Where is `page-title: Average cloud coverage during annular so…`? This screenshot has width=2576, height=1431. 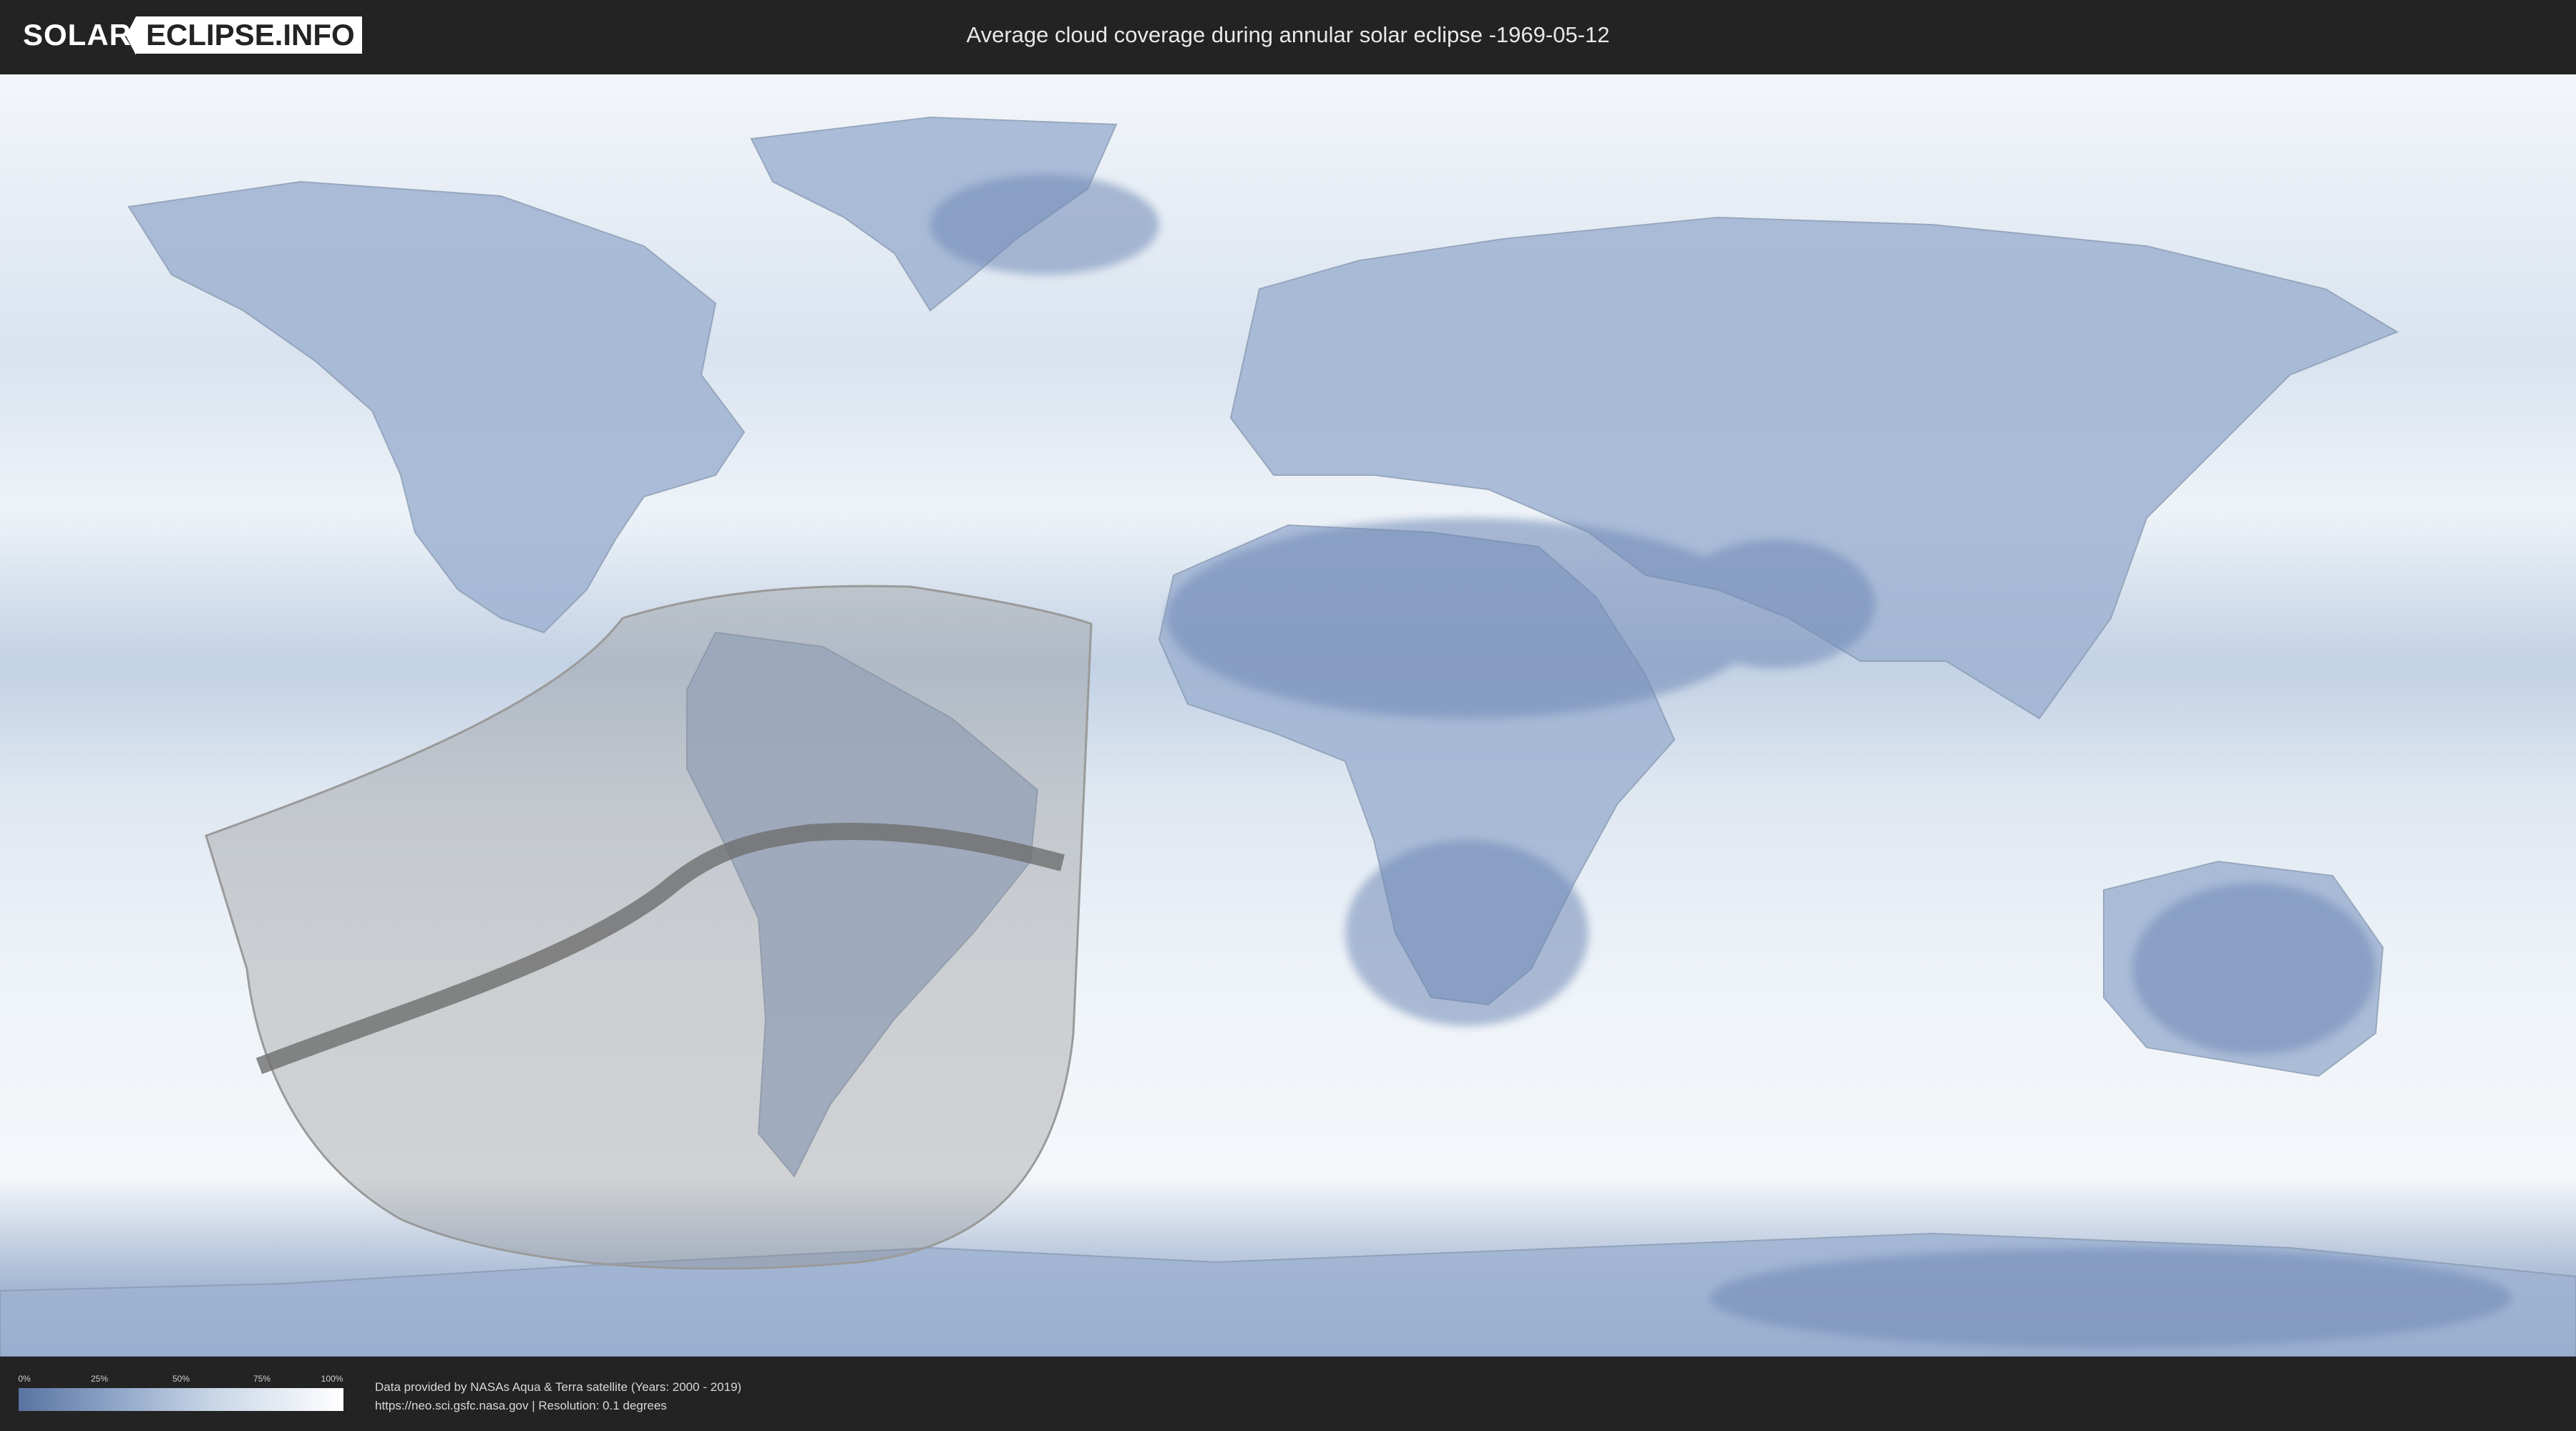 page-title: Average cloud coverage during annular so… is located at coordinates (1288, 34).